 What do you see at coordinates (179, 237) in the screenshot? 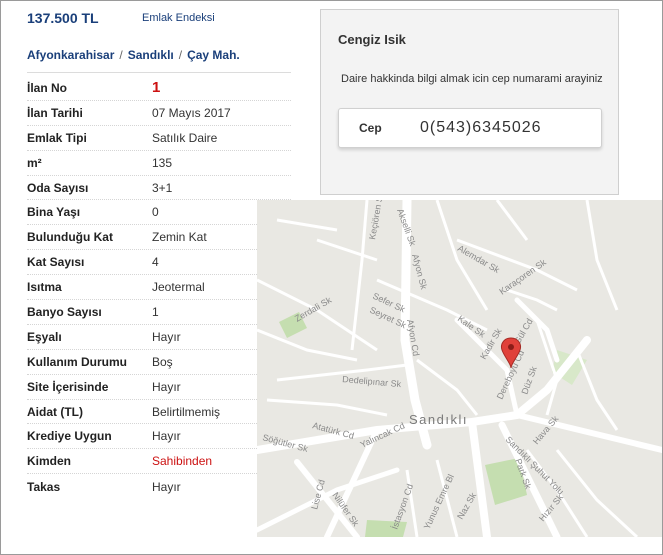
I see `detail-value: Zemin Kat` at bounding box center [179, 237].